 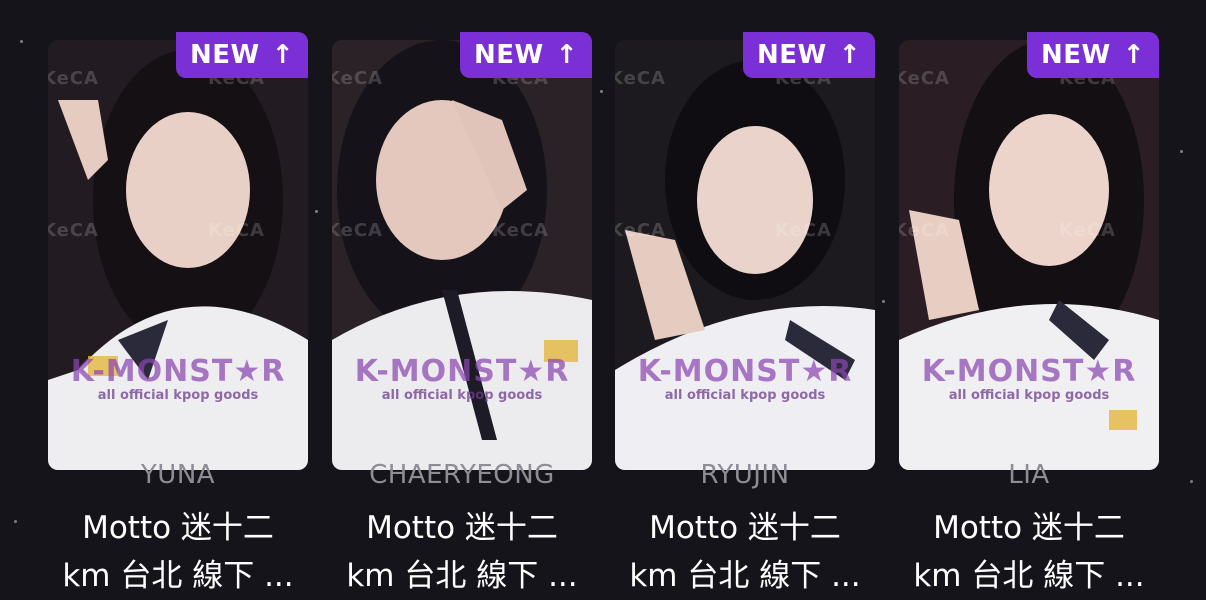 What do you see at coordinates (178, 475) in the screenshot?
I see `member-name: YUNA` at bounding box center [178, 475].